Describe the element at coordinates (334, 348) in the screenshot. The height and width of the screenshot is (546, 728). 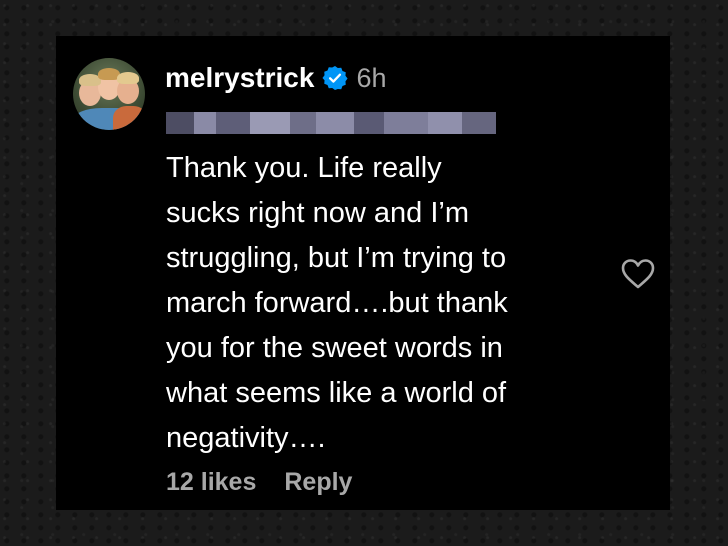
I see `comment-line: you for the sweet words in` at that location.